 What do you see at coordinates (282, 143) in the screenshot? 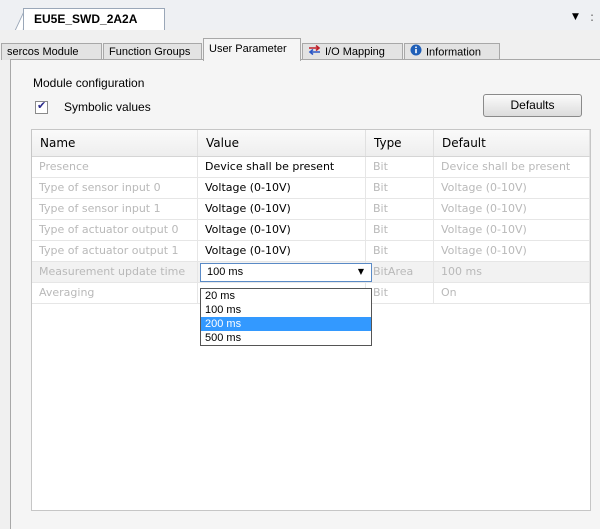
I see `column-header-value: Value` at bounding box center [282, 143].